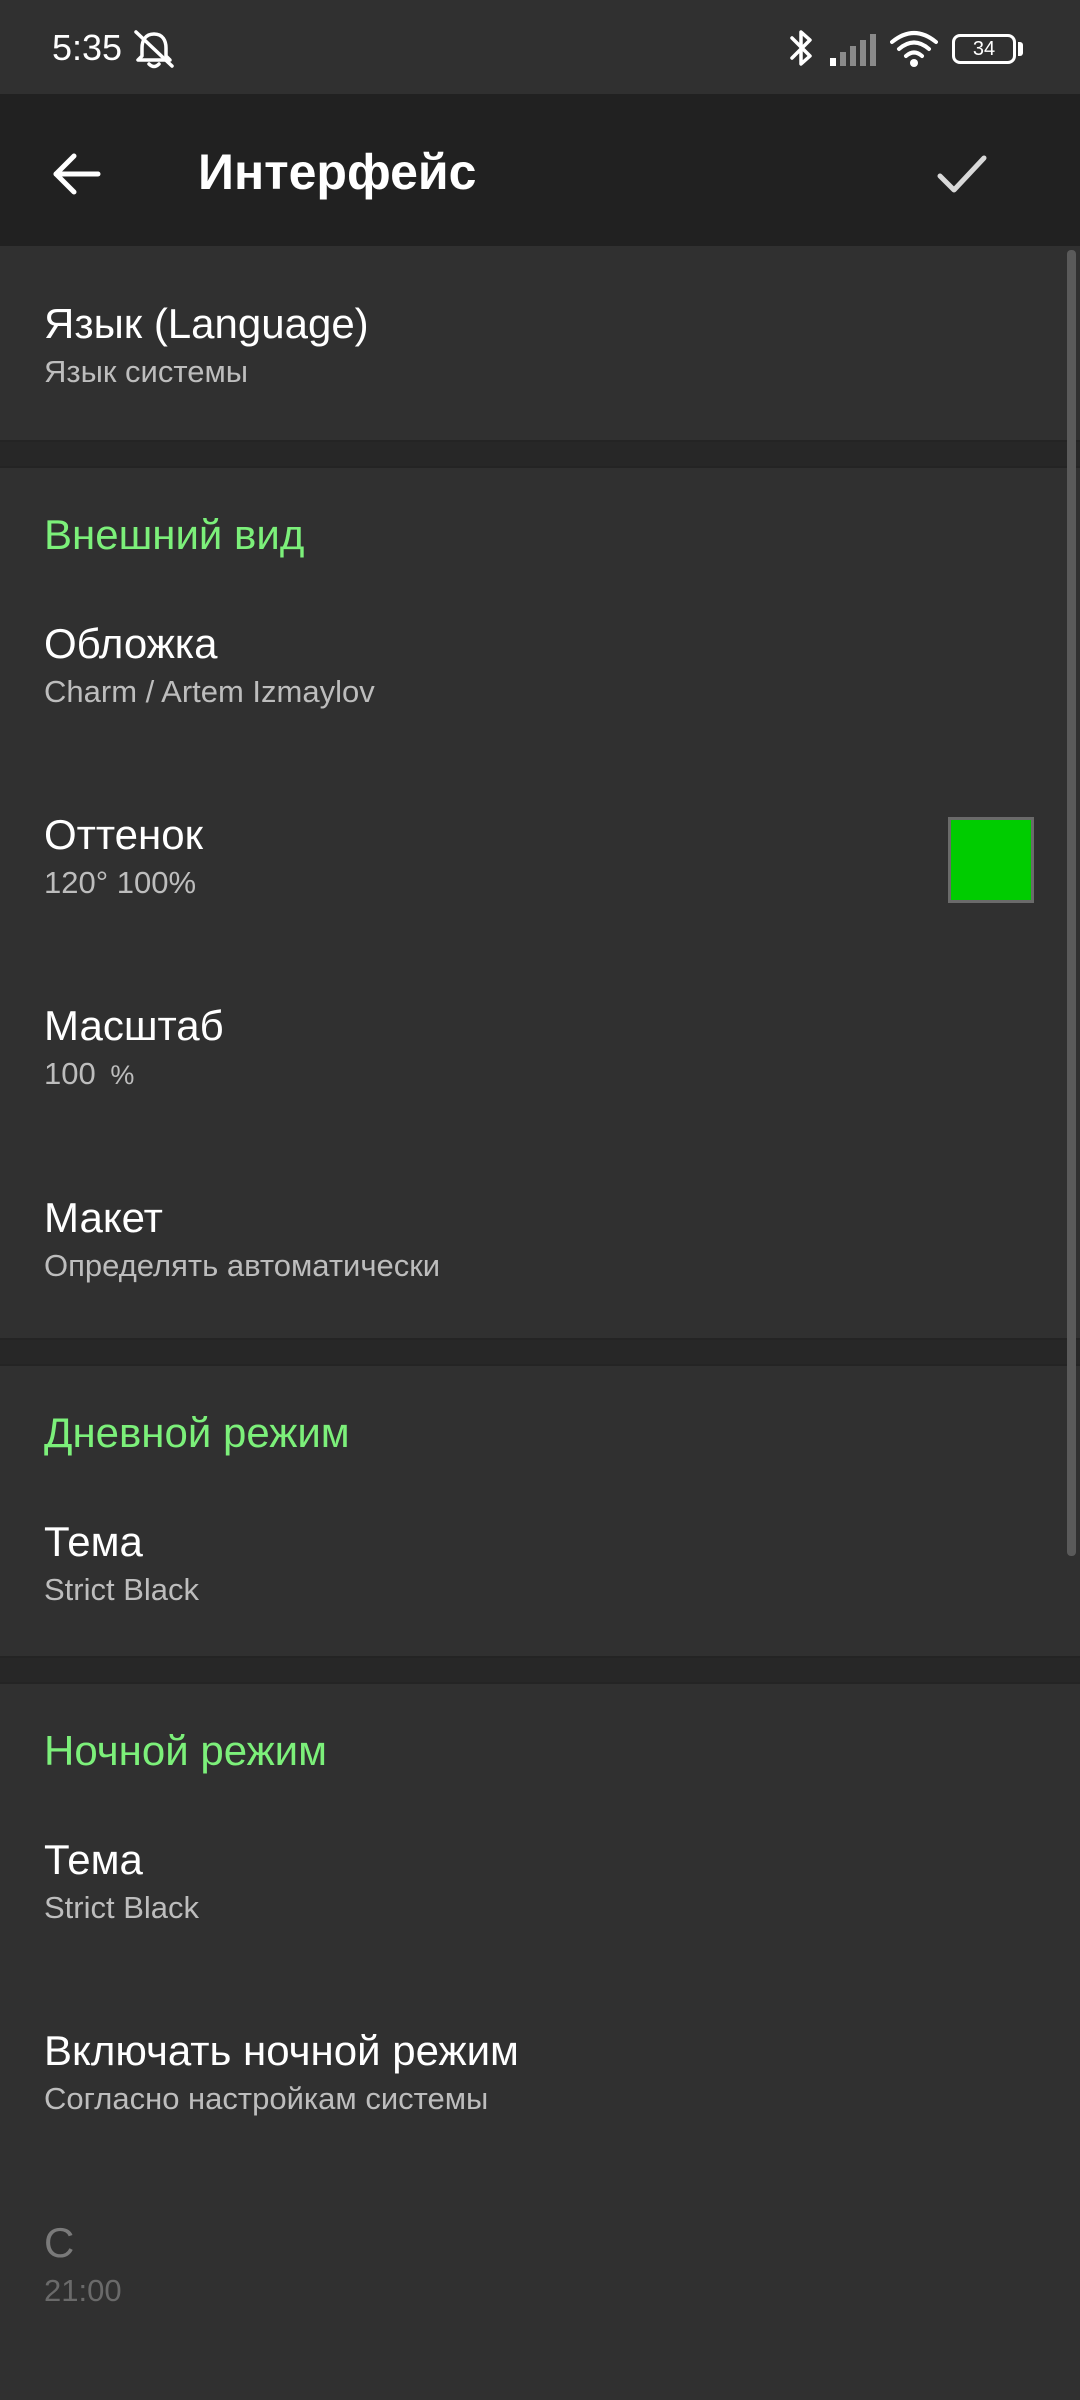  I want to click on tint-title: Оттенок, so click(123, 834).